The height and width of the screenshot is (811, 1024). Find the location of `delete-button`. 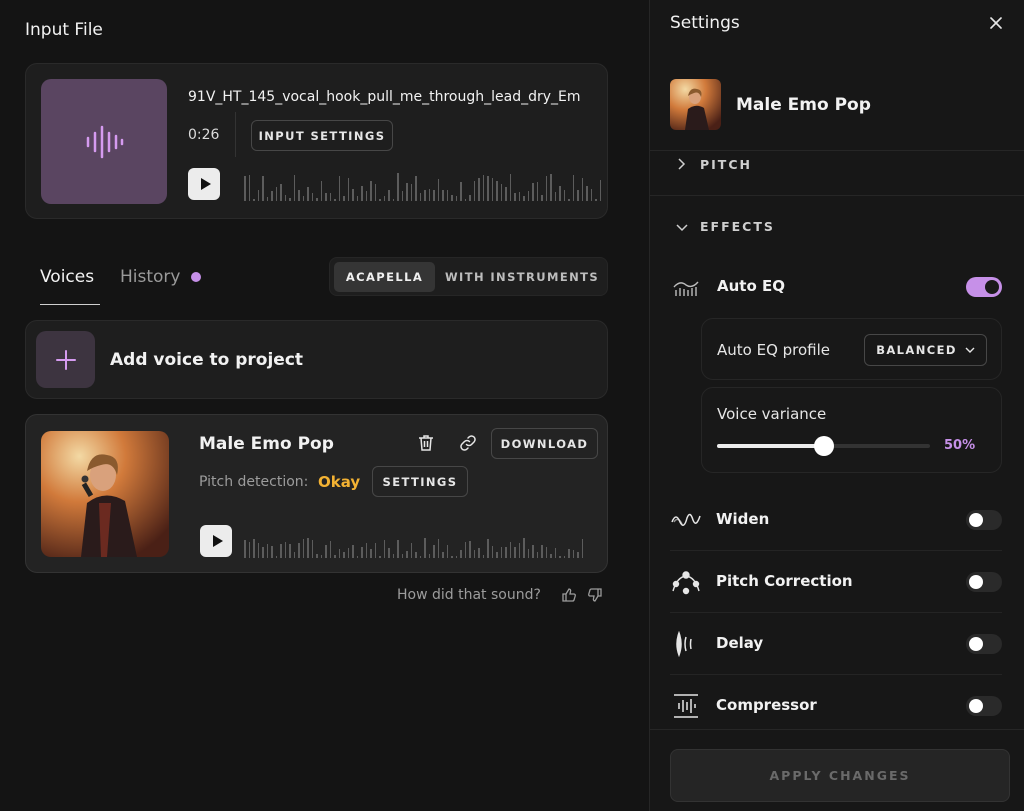

delete-button is located at coordinates (426, 445).